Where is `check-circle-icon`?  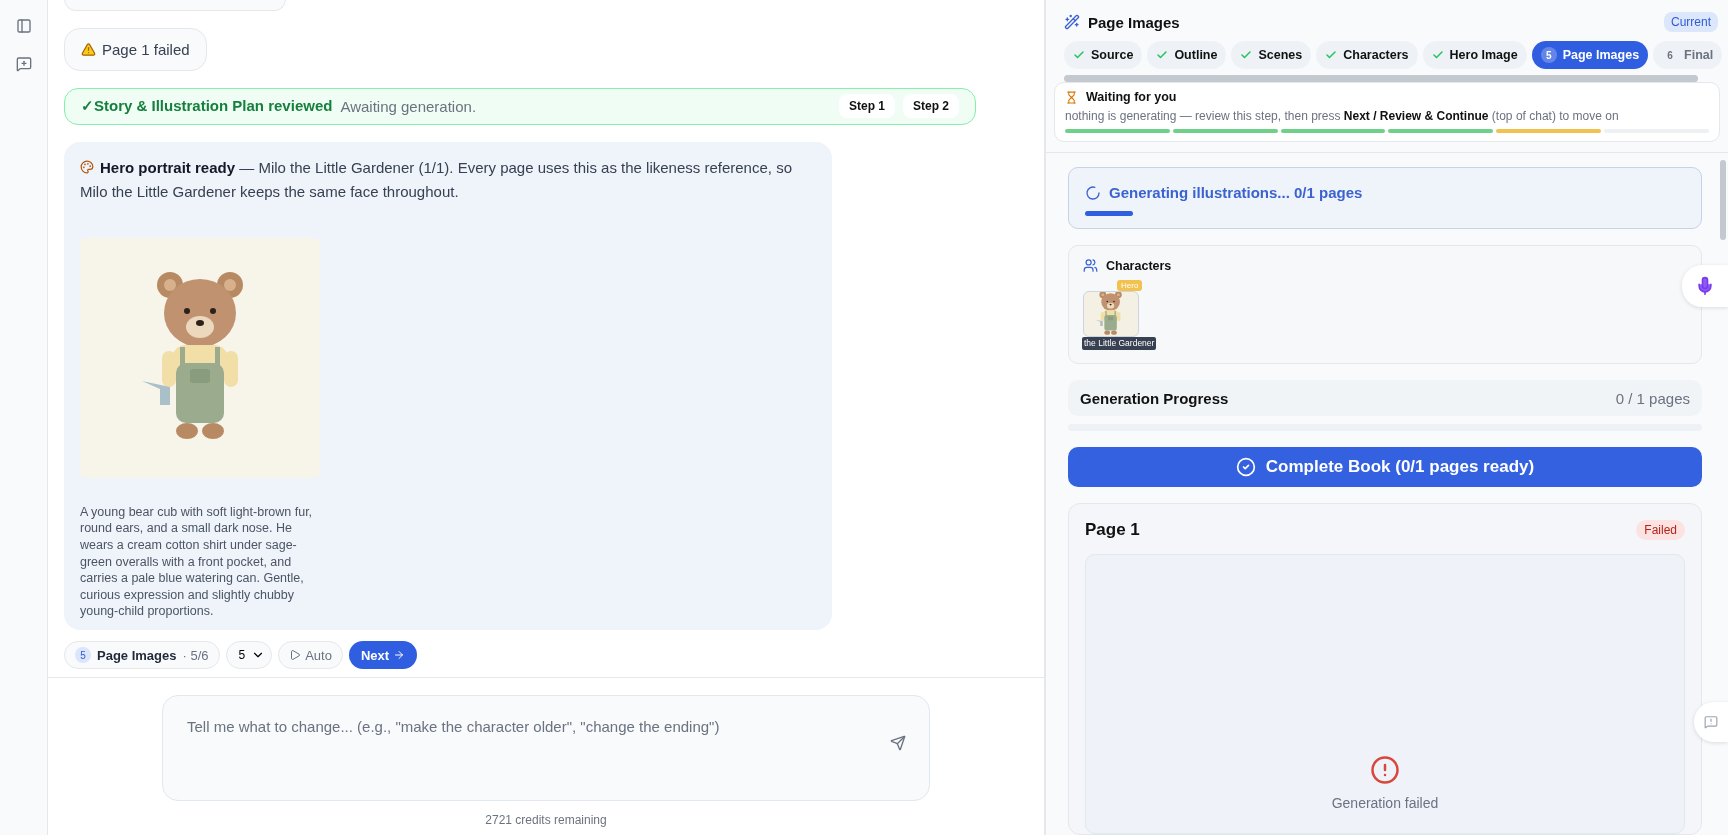
check-circle-icon is located at coordinates (1245, 466).